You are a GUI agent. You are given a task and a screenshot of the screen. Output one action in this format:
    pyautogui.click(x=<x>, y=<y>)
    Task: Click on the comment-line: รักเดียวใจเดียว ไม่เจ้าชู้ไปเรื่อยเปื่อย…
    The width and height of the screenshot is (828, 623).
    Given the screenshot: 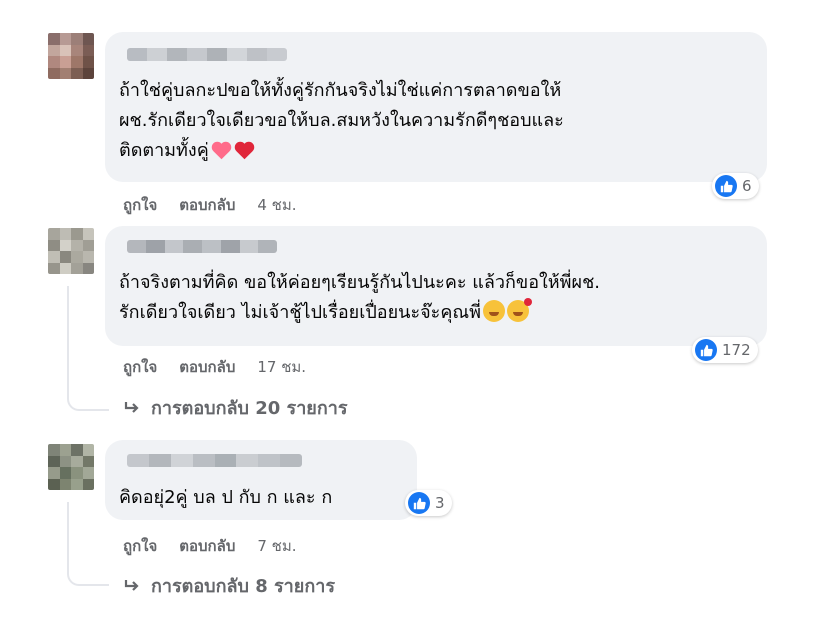 What is the action you would take?
    pyautogui.click(x=359, y=313)
    